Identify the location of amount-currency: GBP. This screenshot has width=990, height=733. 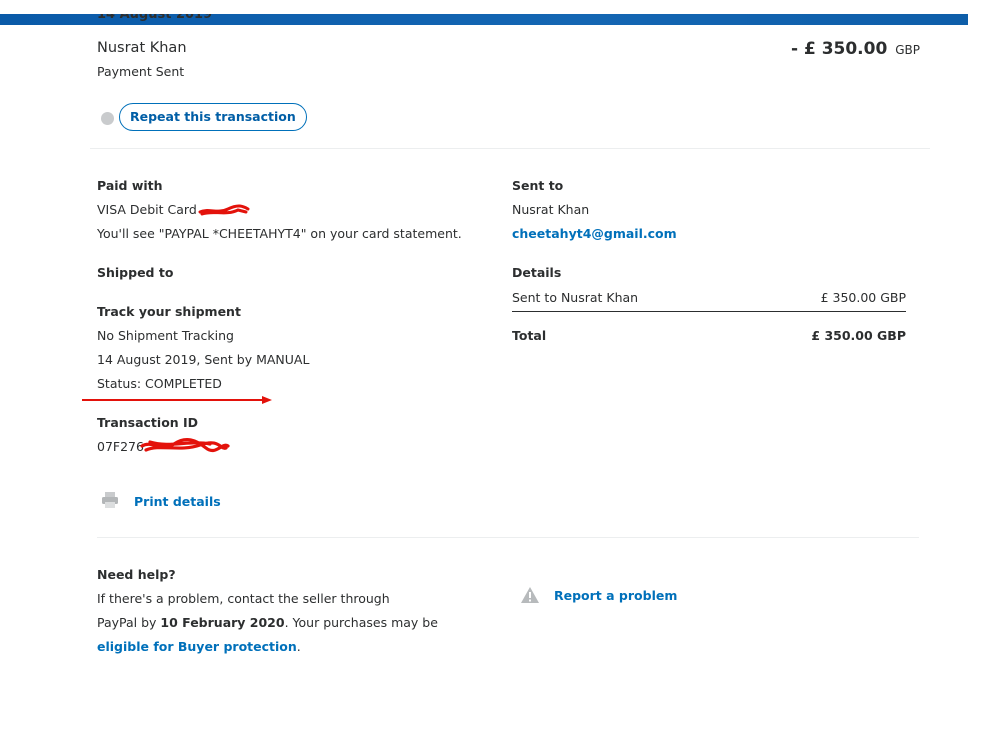
(907, 50).